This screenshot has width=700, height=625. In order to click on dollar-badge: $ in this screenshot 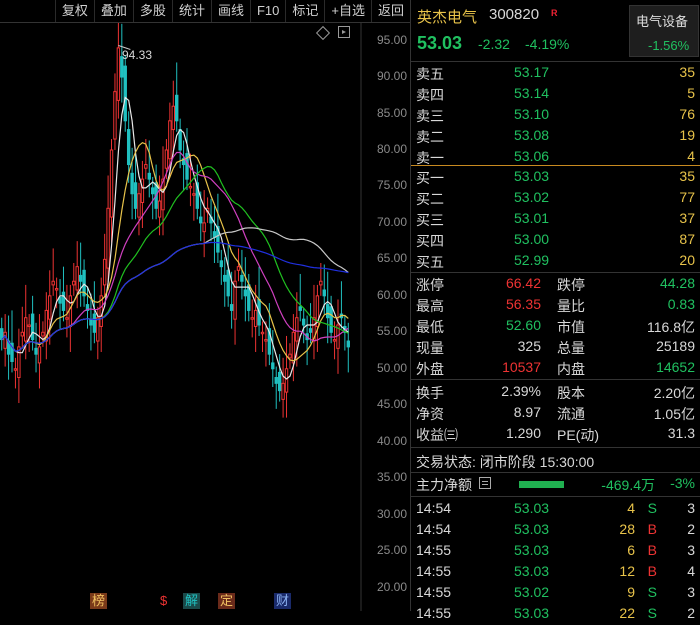, I will do `click(163, 601)`.